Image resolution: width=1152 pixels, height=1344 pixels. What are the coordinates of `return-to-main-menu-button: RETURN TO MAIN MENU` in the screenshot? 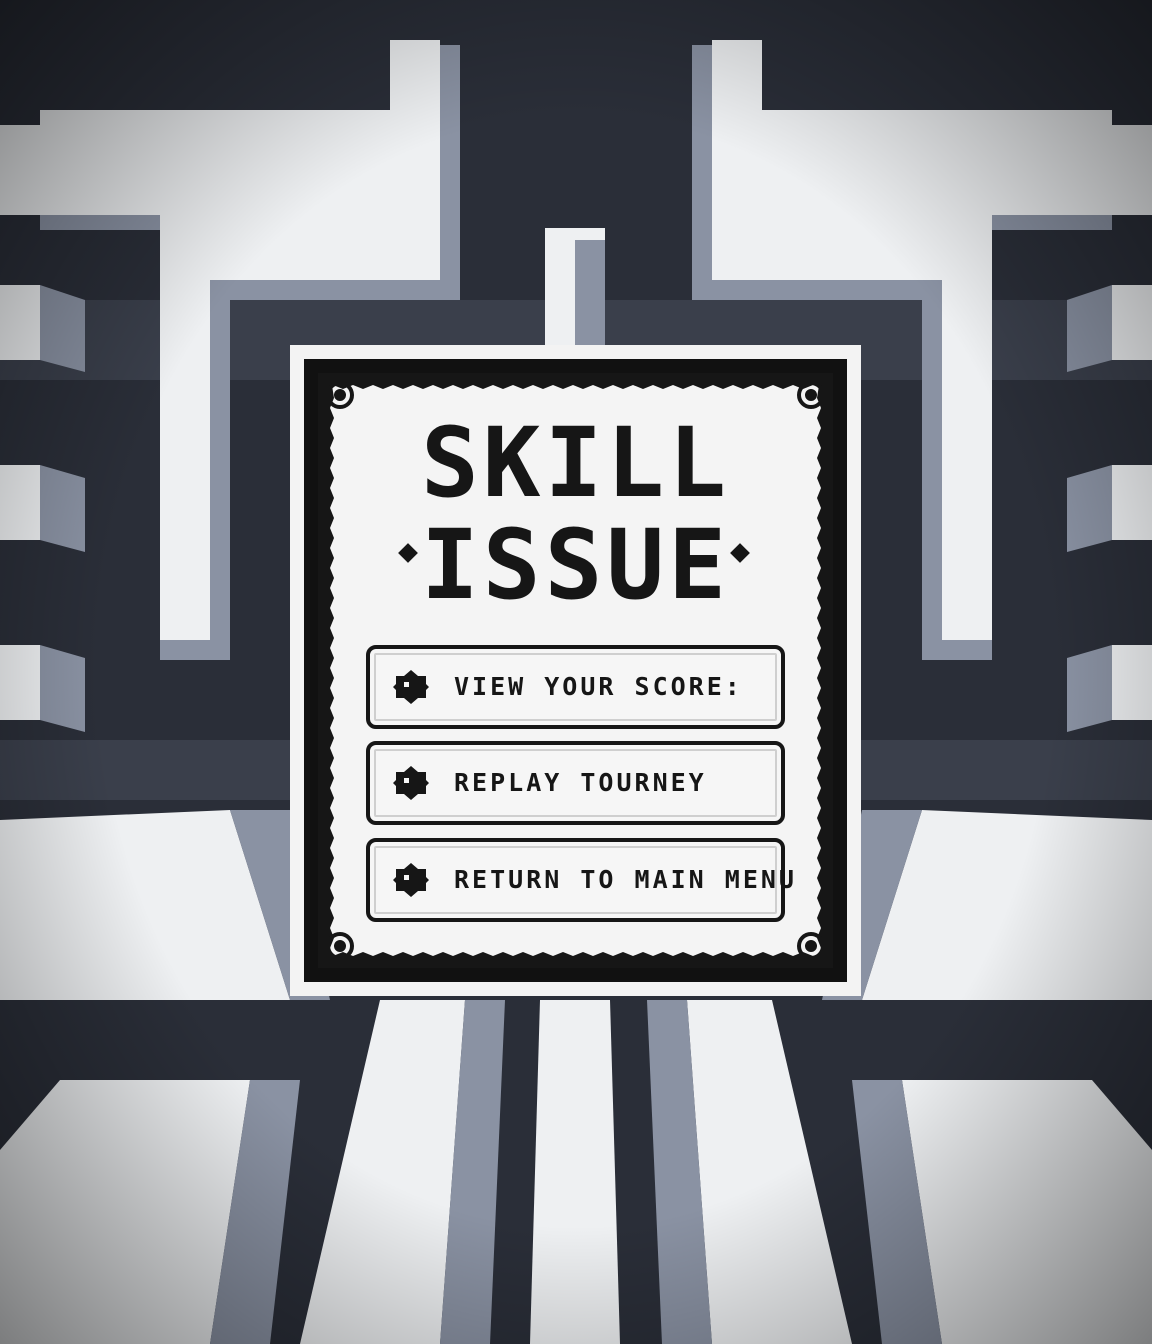 It's located at (580, 880).